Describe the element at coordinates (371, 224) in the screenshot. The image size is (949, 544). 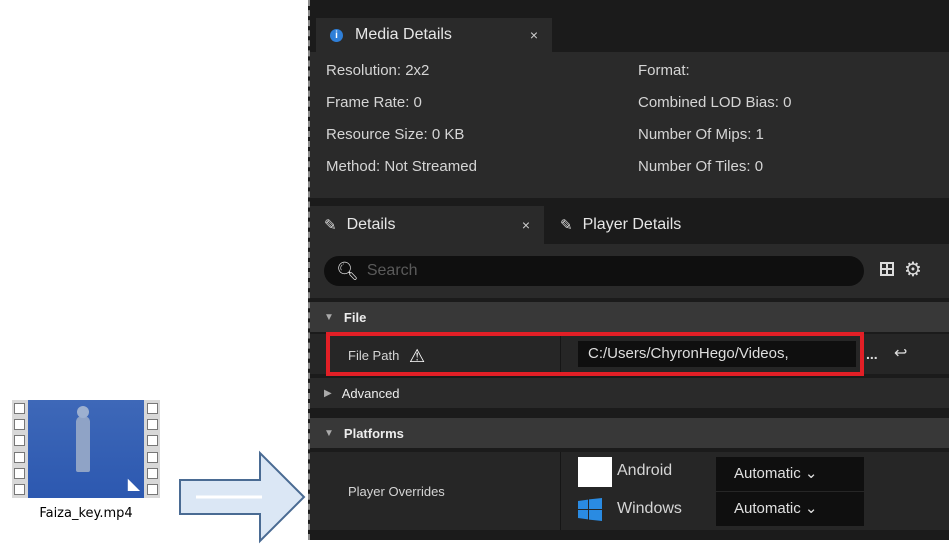
I see `tab-label: Details` at that location.